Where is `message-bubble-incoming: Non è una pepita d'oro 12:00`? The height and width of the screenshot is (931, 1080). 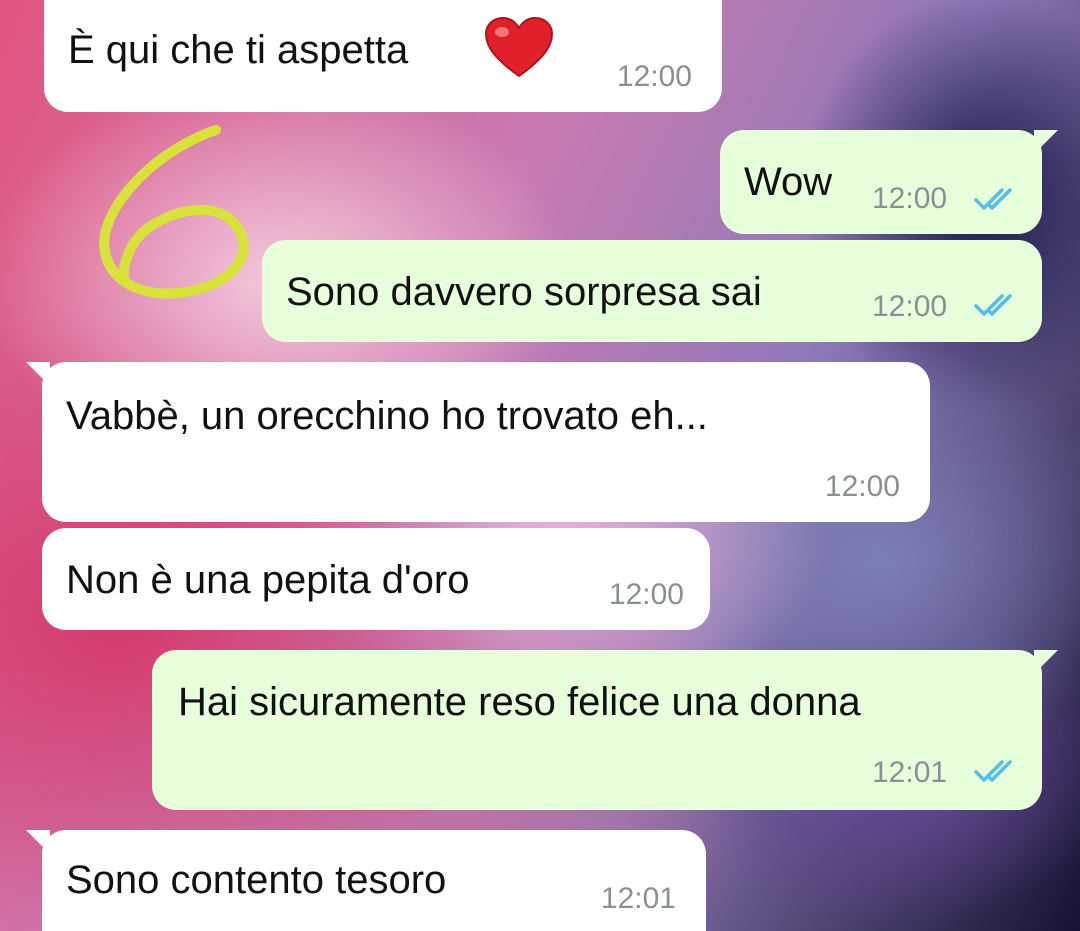
message-bubble-incoming: Non è una pepita d'oro 12:00 is located at coordinates (376, 579).